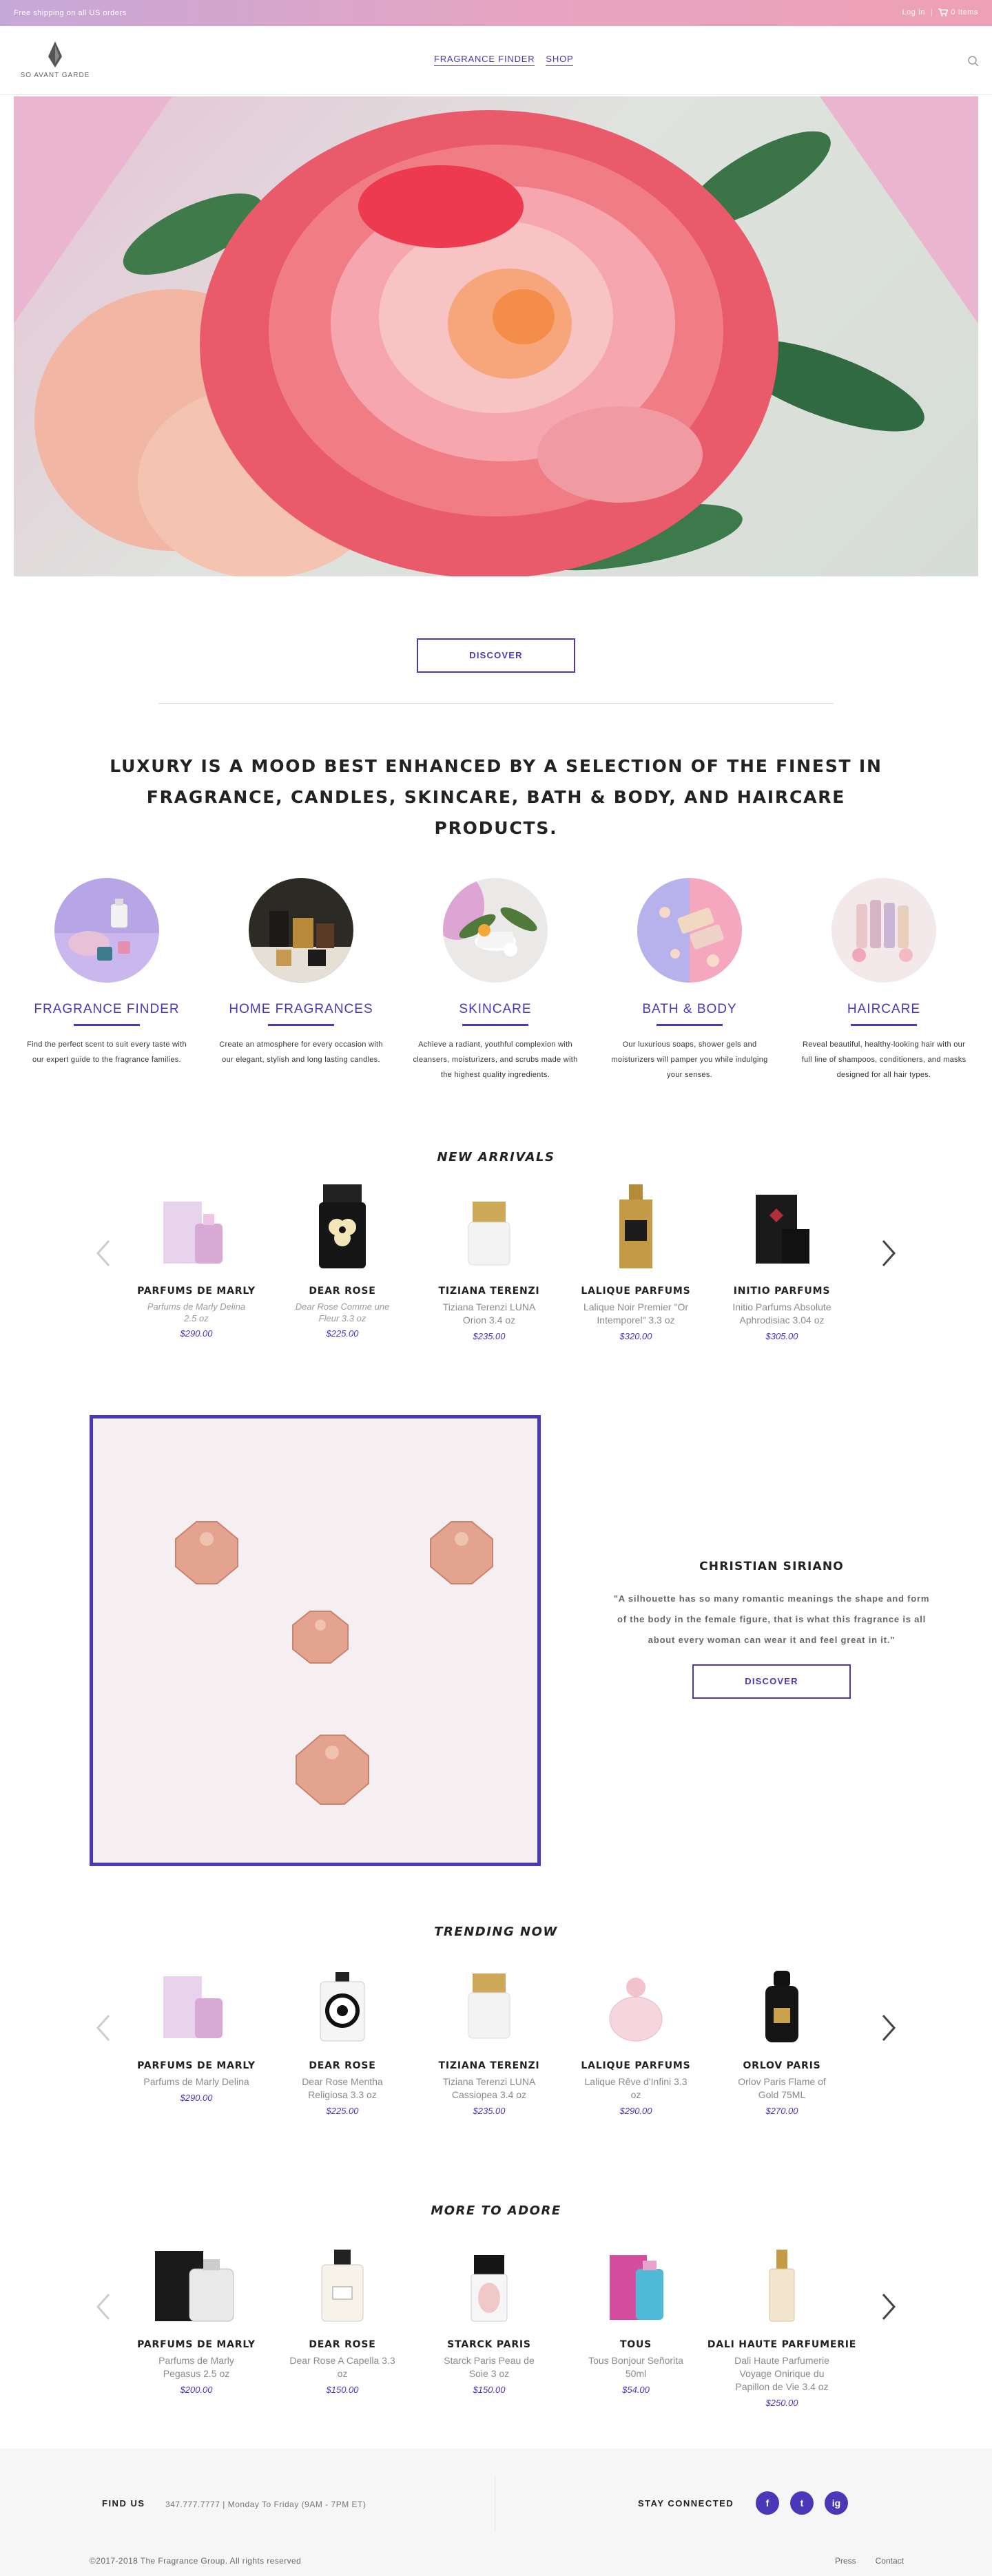  What do you see at coordinates (496, 1157) in the screenshot?
I see `new-arrivals-title: NEW ARRIVALS` at bounding box center [496, 1157].